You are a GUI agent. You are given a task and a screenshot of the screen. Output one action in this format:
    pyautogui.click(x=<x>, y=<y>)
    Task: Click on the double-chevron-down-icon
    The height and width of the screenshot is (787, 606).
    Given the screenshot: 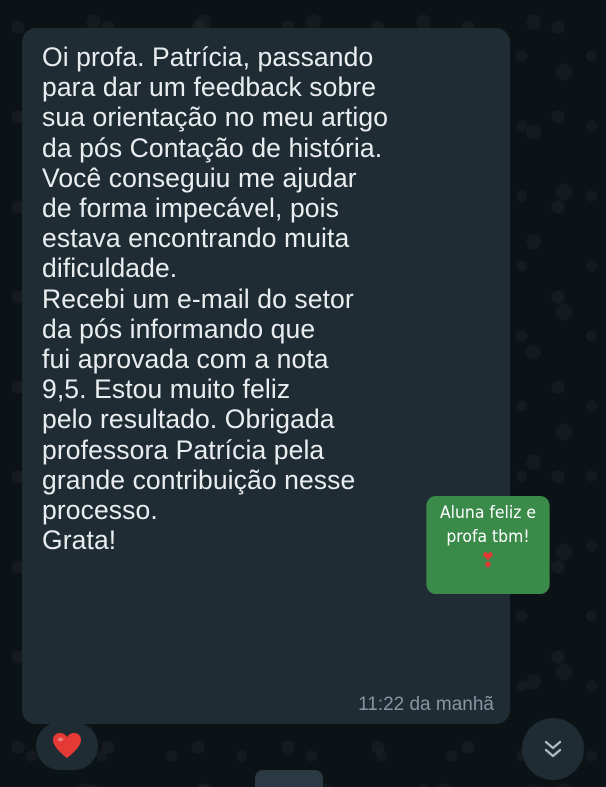 What is the action you would take?
    pyautogui.click(x=553, y=749)
    